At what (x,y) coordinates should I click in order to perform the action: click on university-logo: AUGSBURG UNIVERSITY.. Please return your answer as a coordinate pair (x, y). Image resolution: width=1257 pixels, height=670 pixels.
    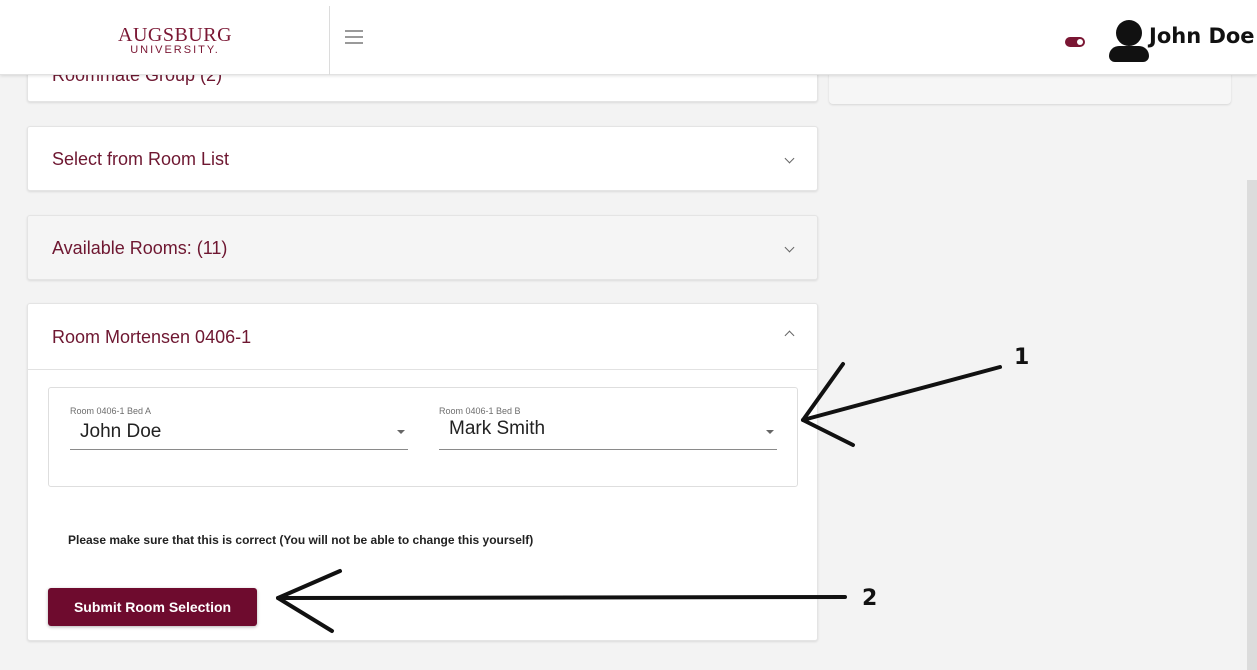
    Looking at the image, I should click on (175, 40).